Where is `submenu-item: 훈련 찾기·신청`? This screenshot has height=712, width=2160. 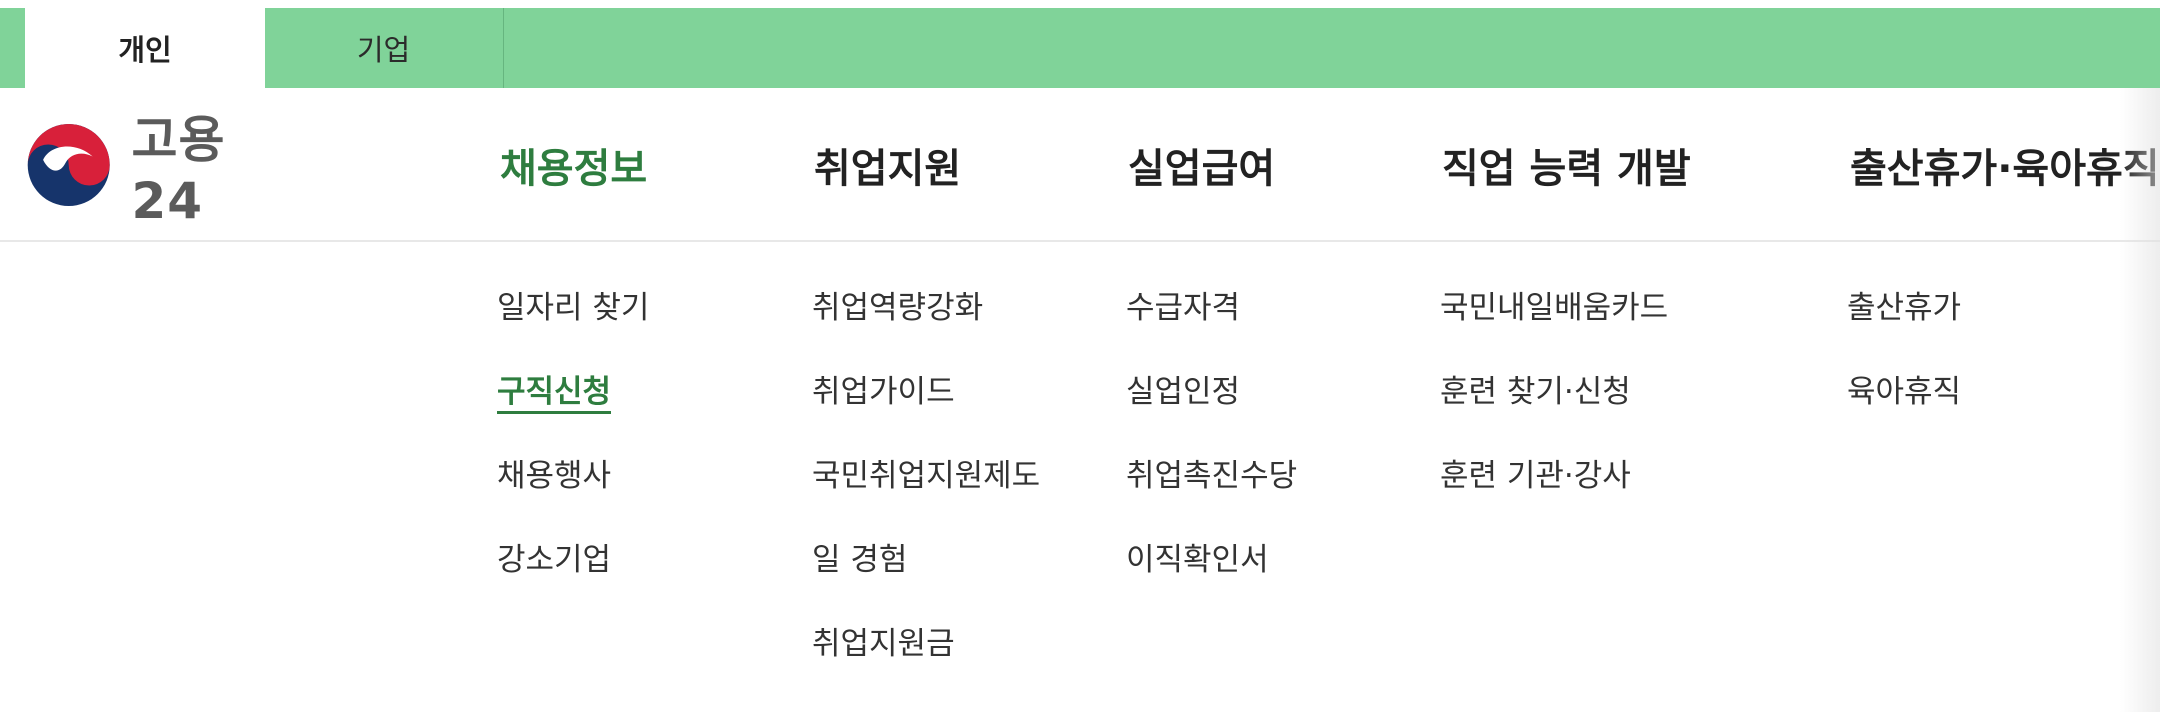 submenu-item: 훈련 찾기·신청 is located at coordinates (1554, 414).